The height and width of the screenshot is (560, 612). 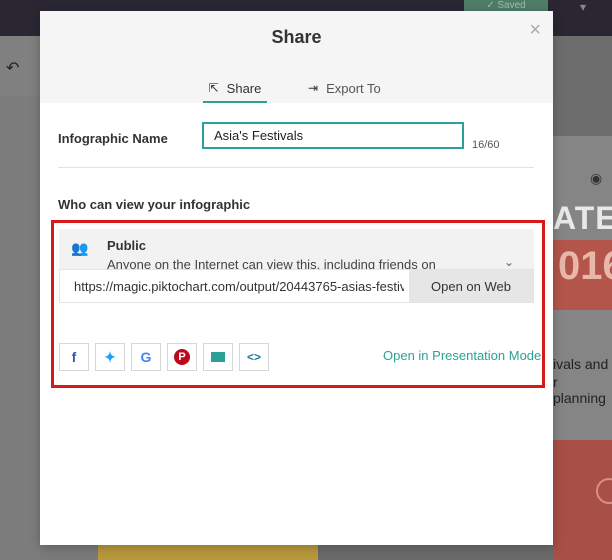 What do you see at coordinates (582, 218) in the screenshot?
I see `poster-heading: ATE` at bounding box center [582, 218].